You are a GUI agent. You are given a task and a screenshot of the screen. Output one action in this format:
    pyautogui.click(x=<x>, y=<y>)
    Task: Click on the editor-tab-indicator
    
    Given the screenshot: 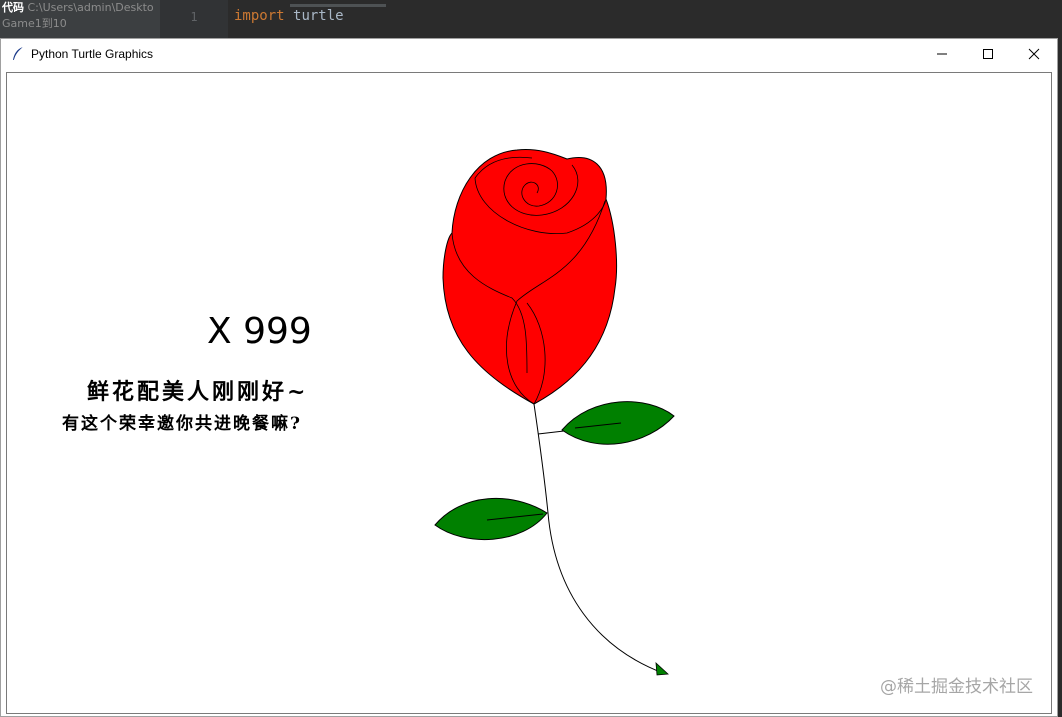 What is the action you would take?
    pyautogui.click(x=338, y=5)
    